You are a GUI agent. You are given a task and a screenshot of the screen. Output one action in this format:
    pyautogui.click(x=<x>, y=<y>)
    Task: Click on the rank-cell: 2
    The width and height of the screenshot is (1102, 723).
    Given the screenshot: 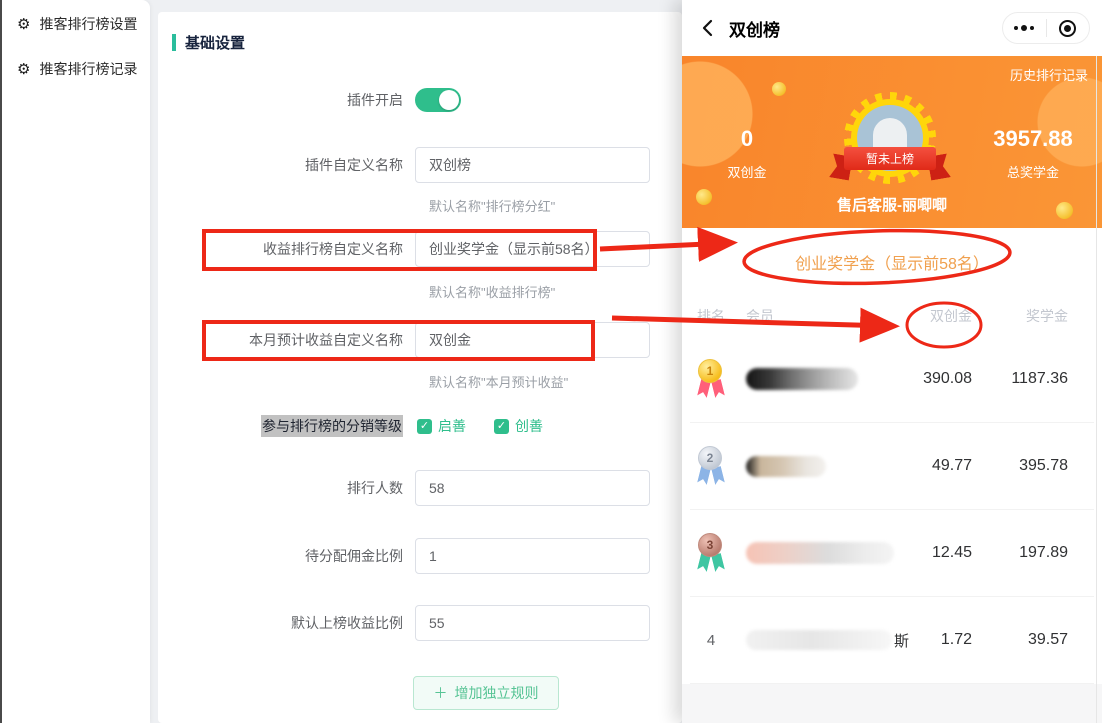 What is the action you would take?
    pyautogui.click(x=711, y=466)
    